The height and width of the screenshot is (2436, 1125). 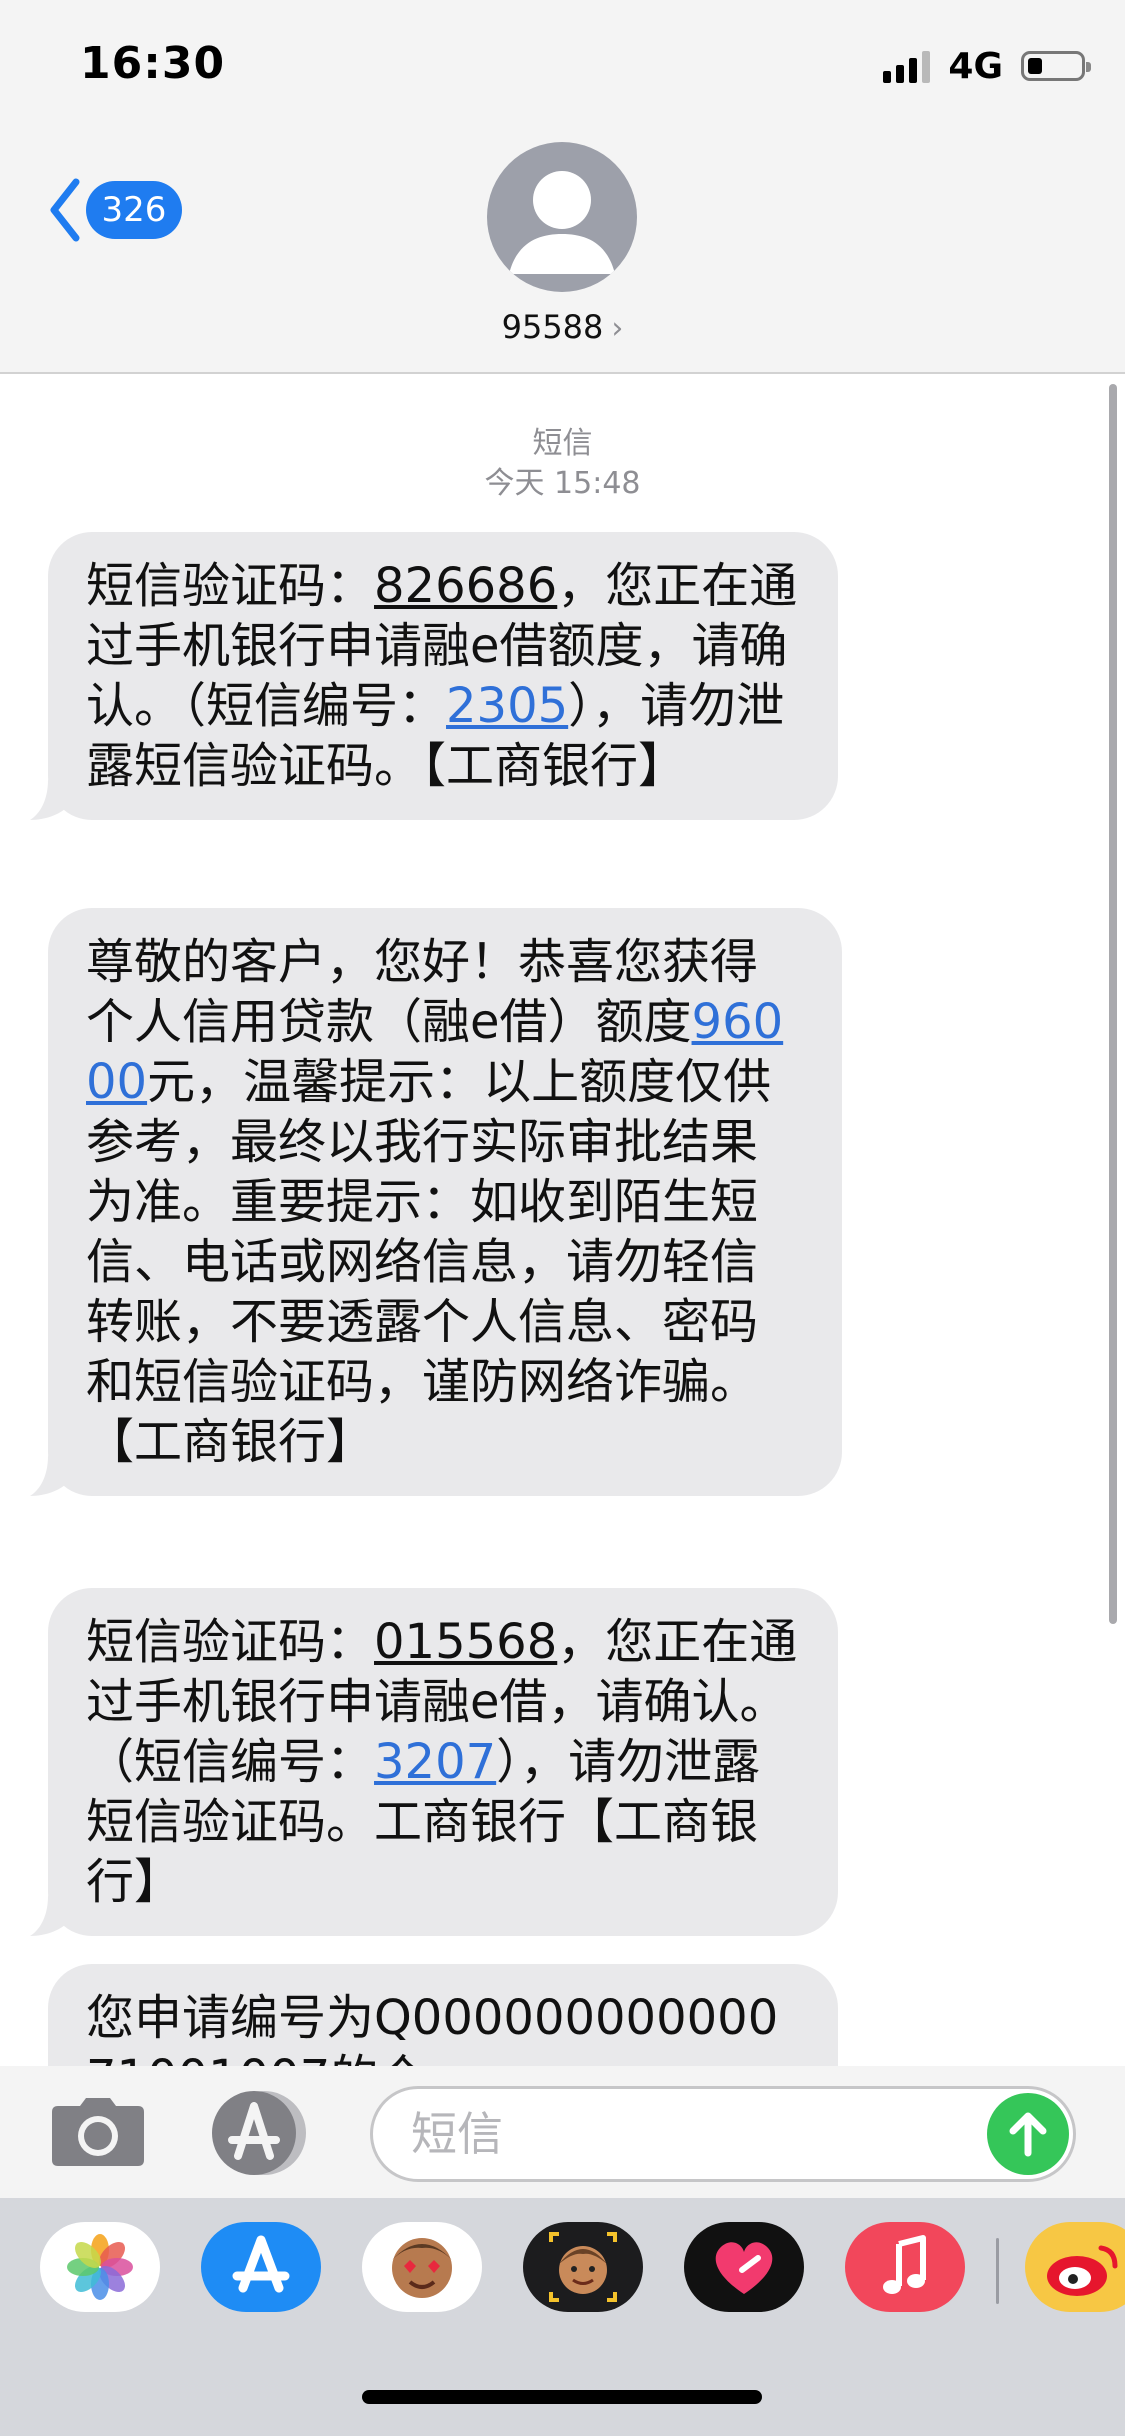 I want to click on thread-meta: 短信 今天 15:48, so click(x=562, y=464).